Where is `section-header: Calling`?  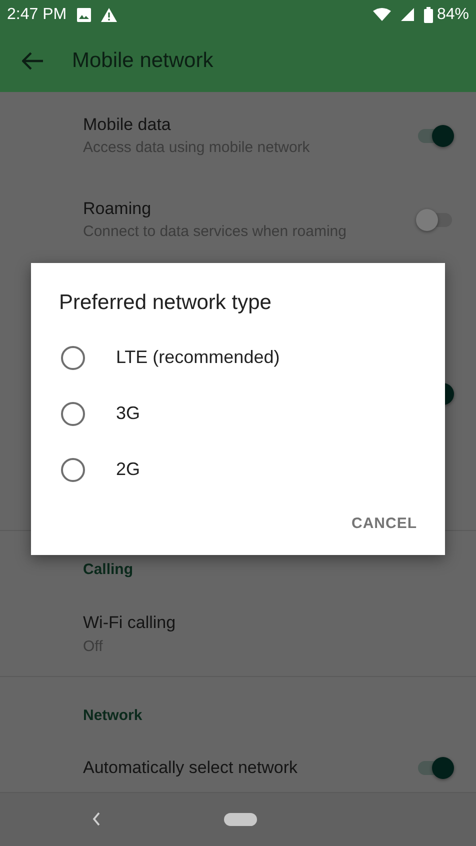
section-header: Calling is located at coordinates (108, 570).